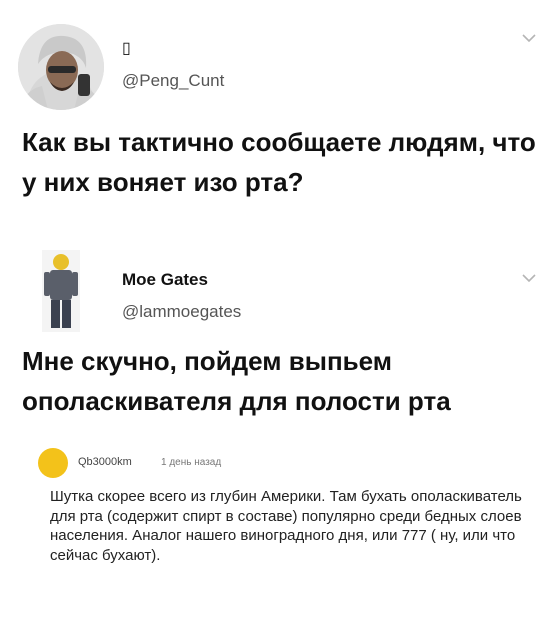 Image resolution: width=560 pixels, height=630 pixels. I want to click on comment-timestamp: 1 день назад, so click(191, 462).